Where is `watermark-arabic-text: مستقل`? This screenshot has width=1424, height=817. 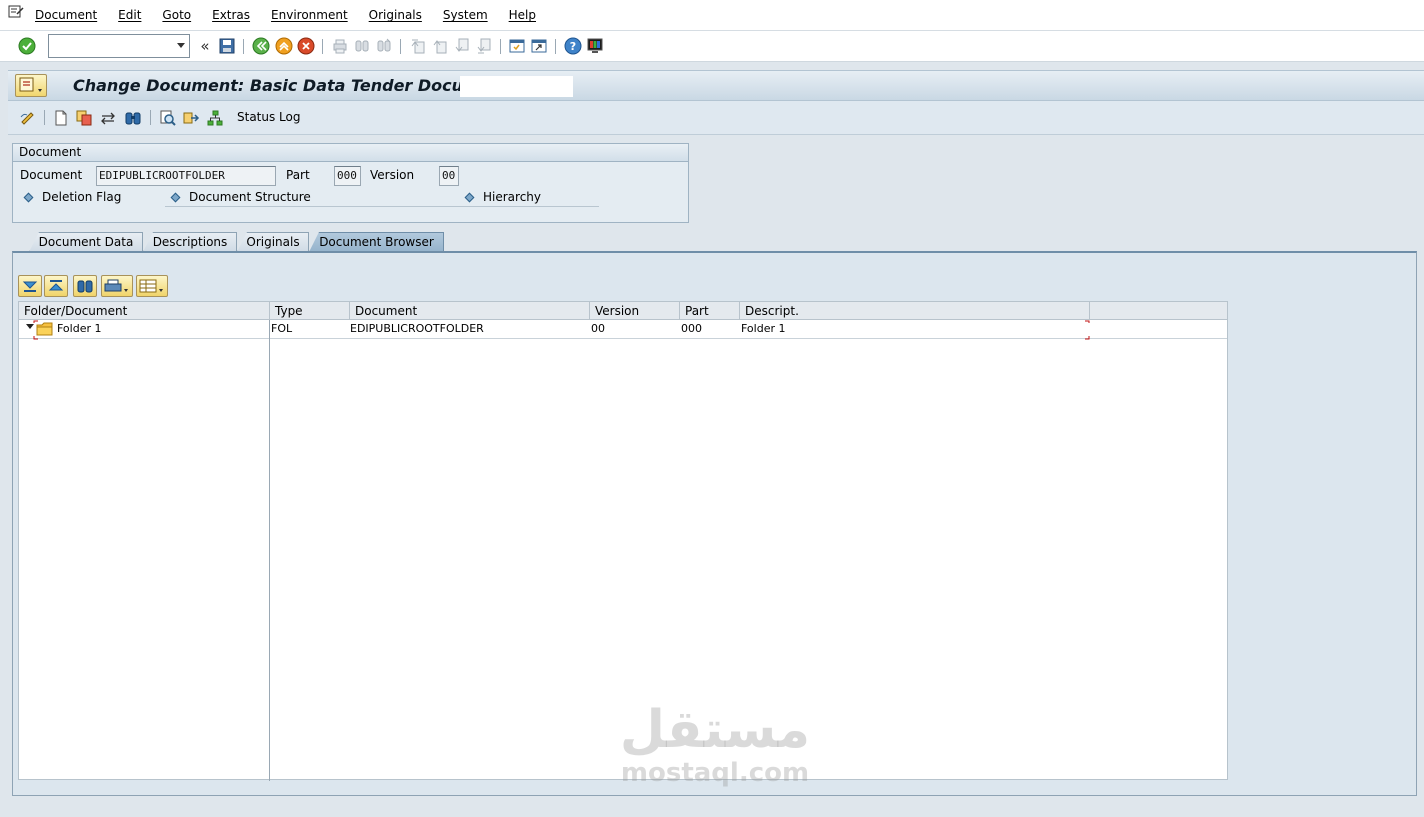 watermark-arabic-text: مستقل is located at coordinates (715, 730).